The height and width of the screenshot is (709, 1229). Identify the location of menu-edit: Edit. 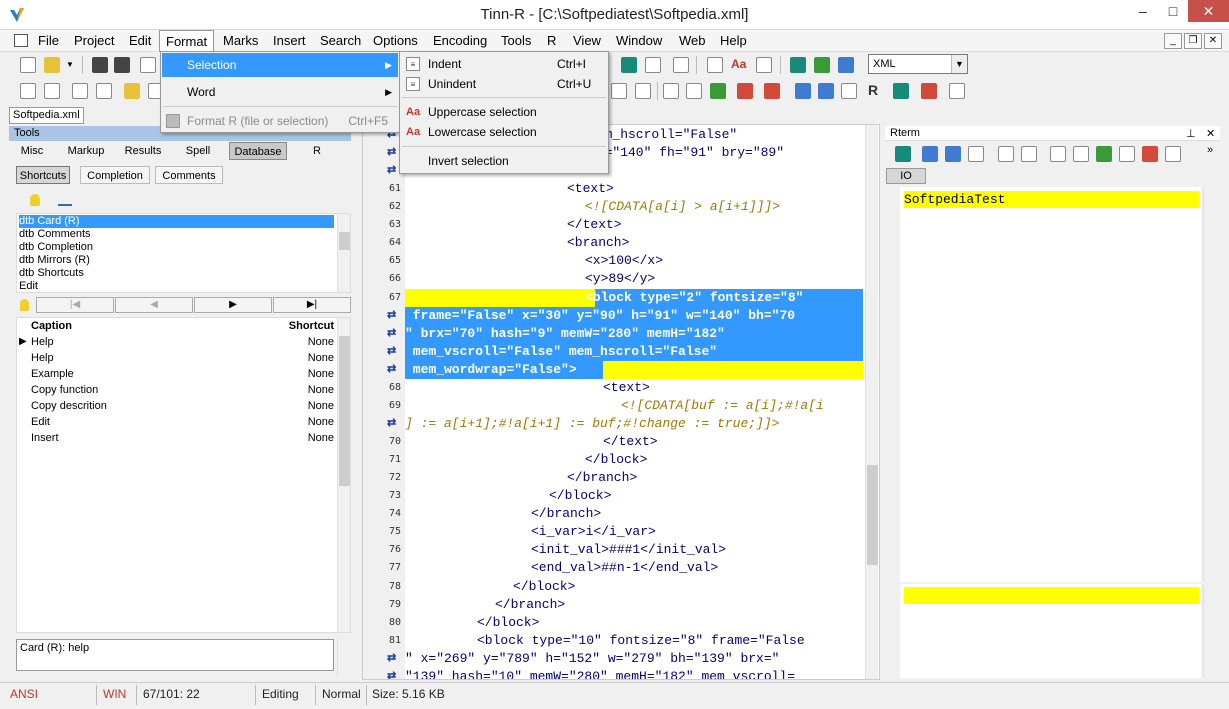
(140, 40).